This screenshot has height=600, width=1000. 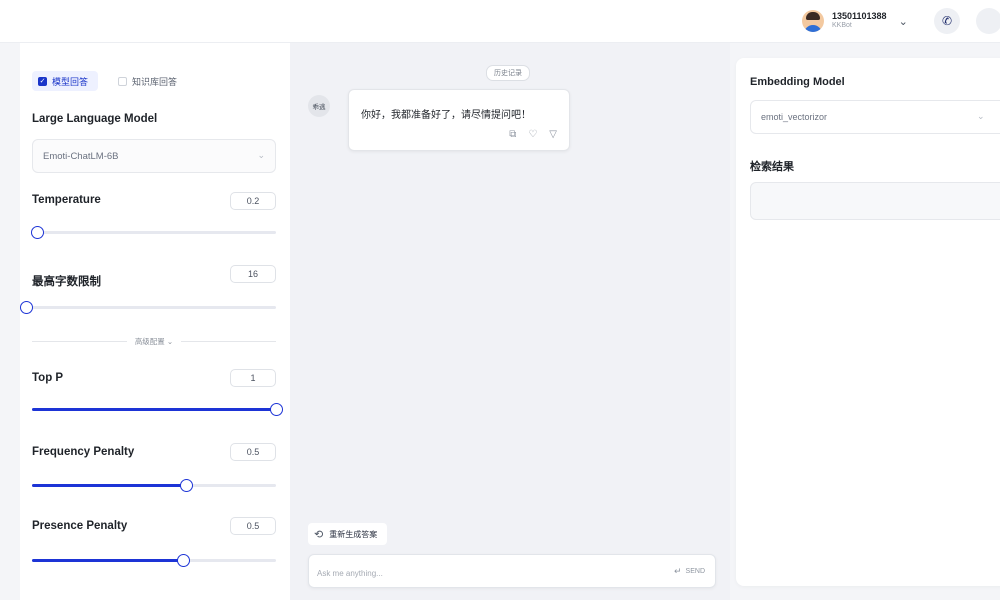 I want to click on phone-call-button: ✆, so click(x=947, y=21).